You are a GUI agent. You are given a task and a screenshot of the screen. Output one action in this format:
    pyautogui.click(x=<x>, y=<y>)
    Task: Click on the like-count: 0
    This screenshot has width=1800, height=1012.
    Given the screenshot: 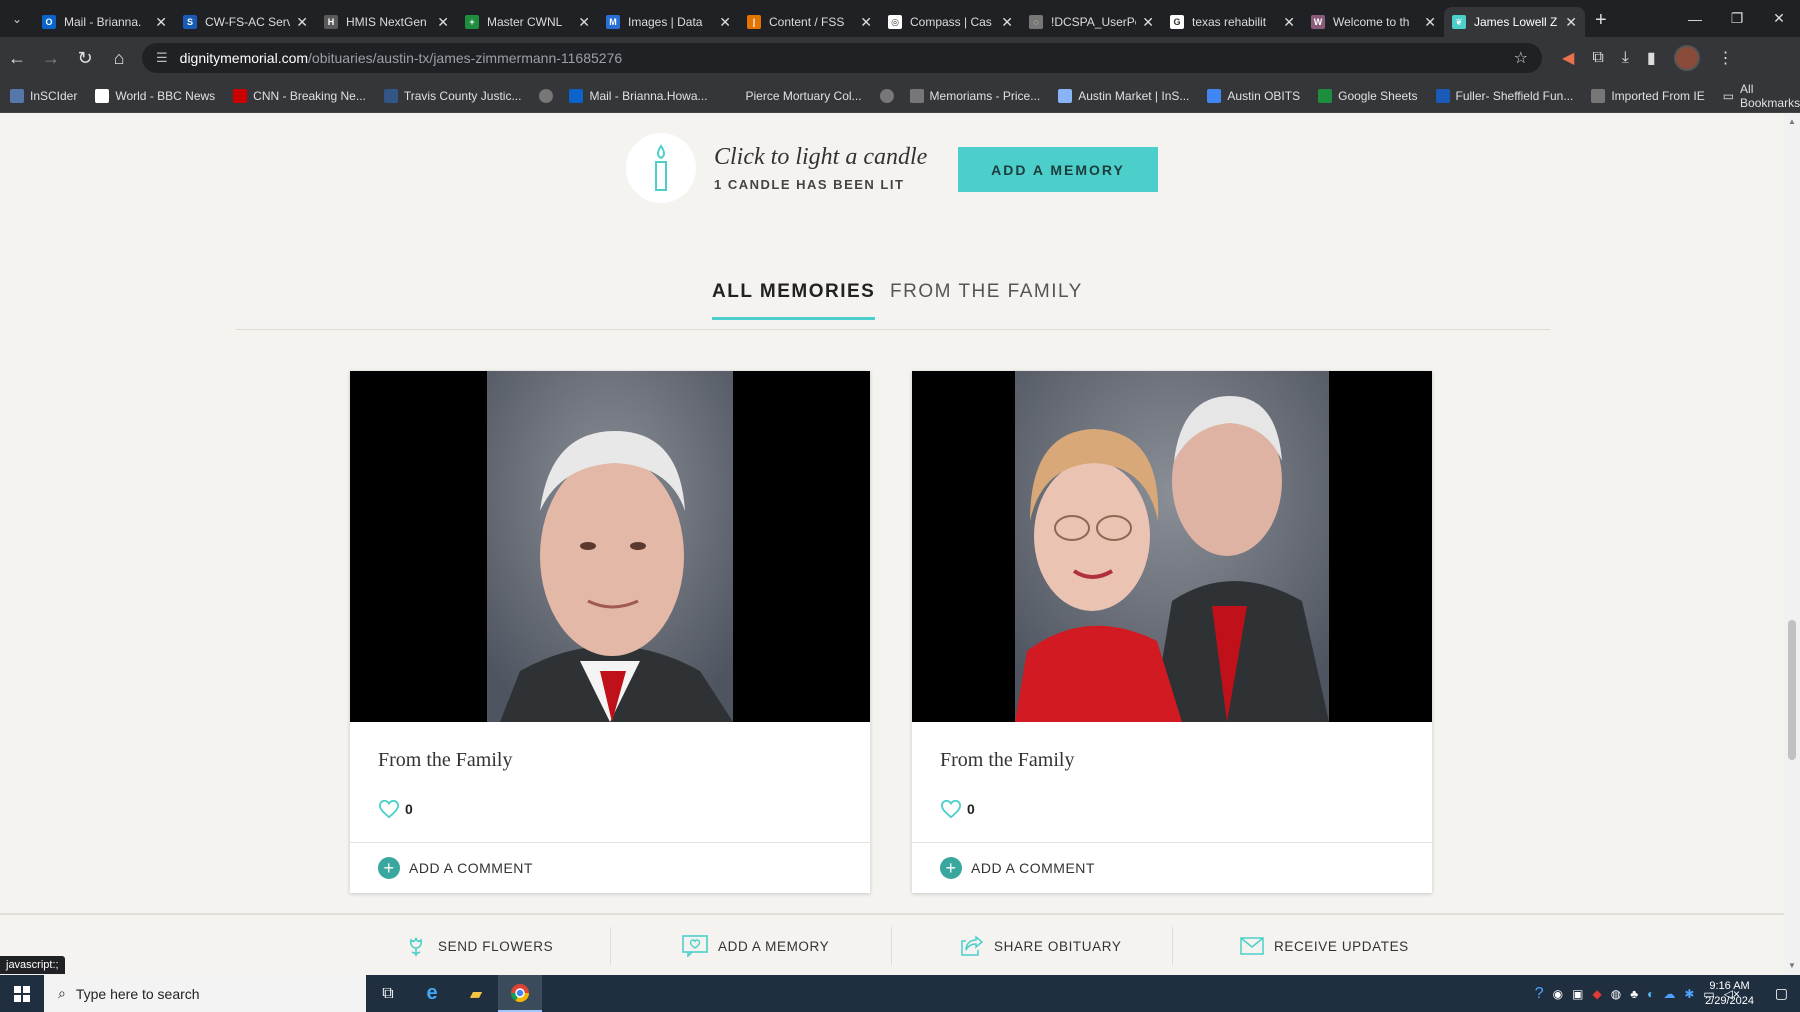 What is the action you would take?
    pyautogui.click(x=409, y=809)
    